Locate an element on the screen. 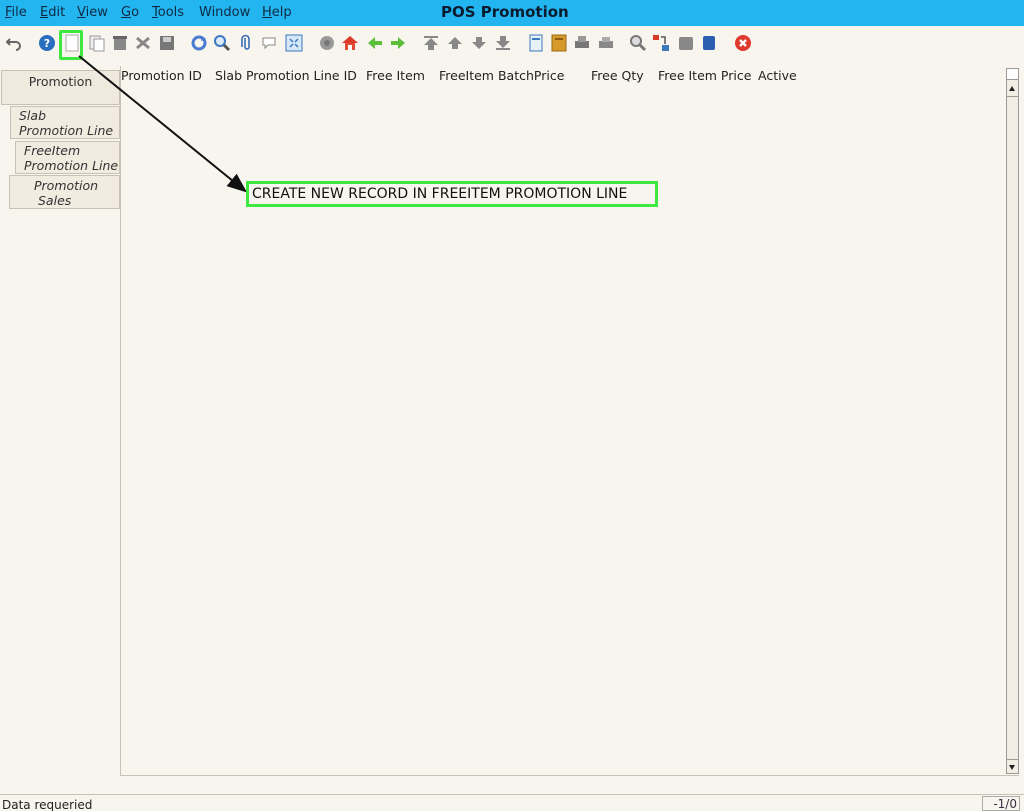 Image resolution: width=1024 pixels, height=811 pixels. grid-toggle-icon is located at coordinates (294, 43).